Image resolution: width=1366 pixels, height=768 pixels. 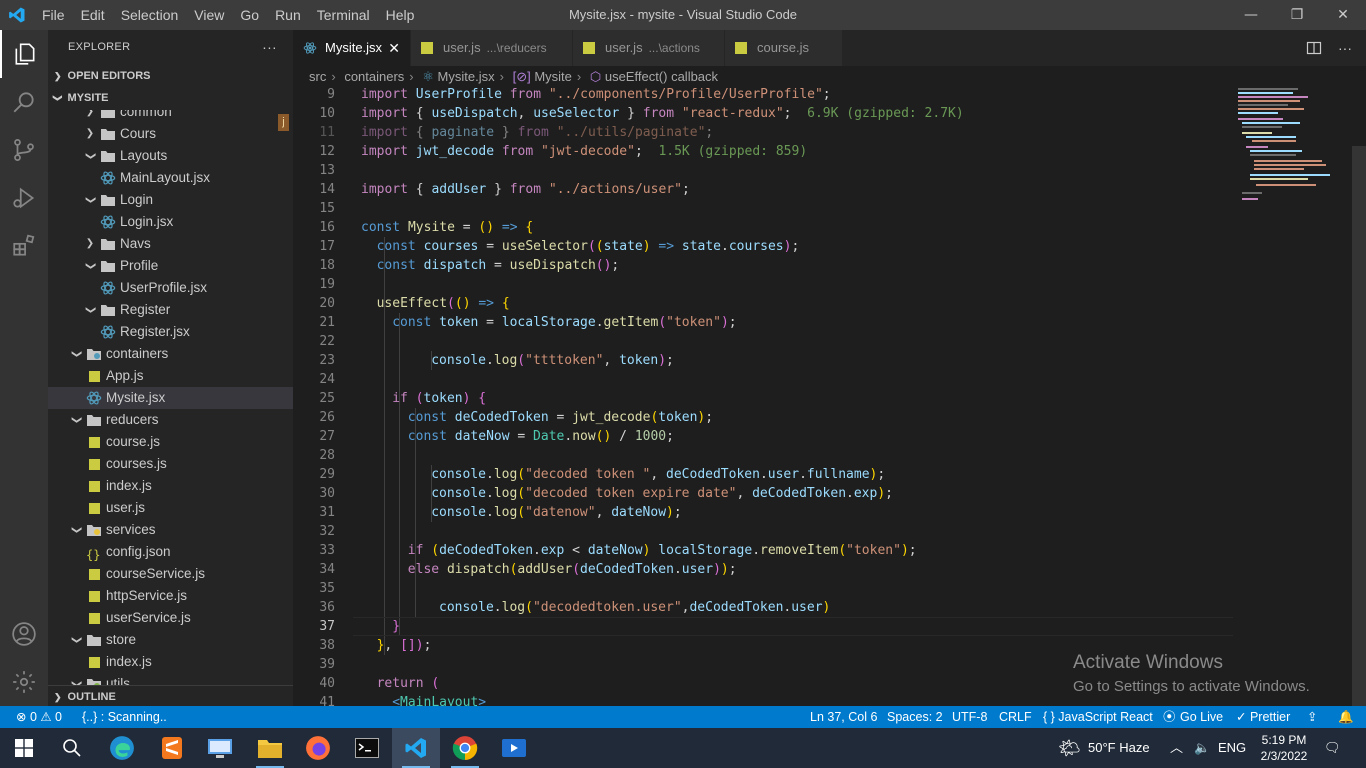 I want to click on minimap, so click(x=1293, y=148).